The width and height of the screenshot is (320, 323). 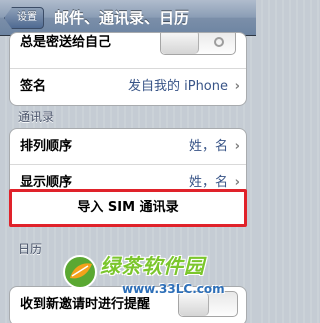 I want to click on sort-order-value: 姓，名, so click(x=208, y=146).